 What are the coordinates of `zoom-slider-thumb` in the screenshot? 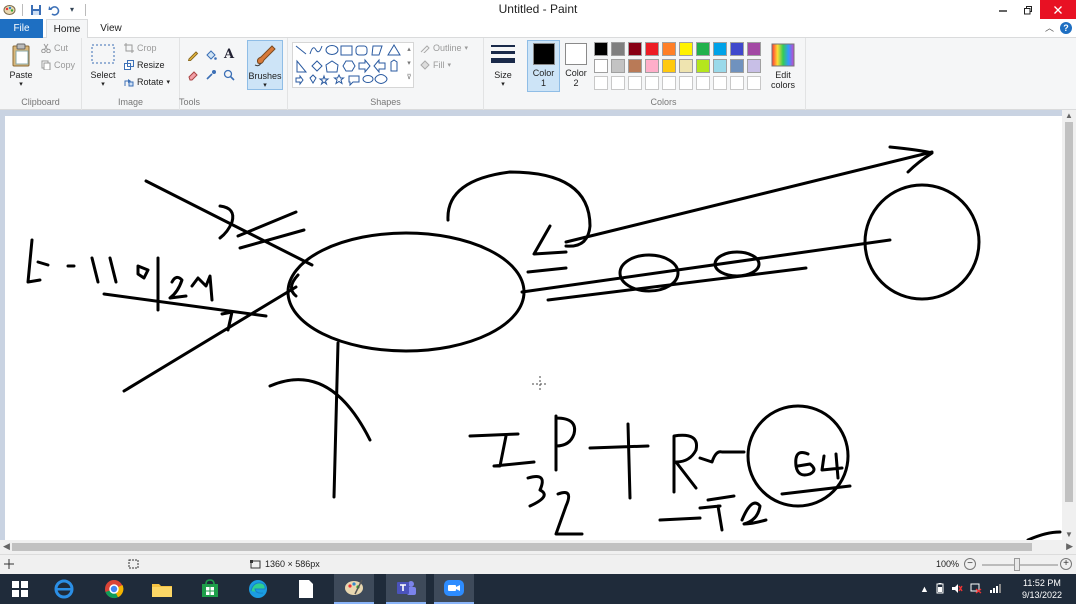 It's located at (1017, 564).